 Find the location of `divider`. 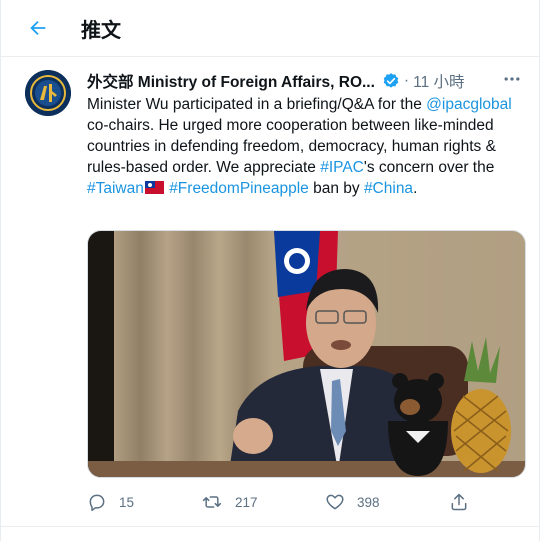

divider is located at coordinates (270, 526).